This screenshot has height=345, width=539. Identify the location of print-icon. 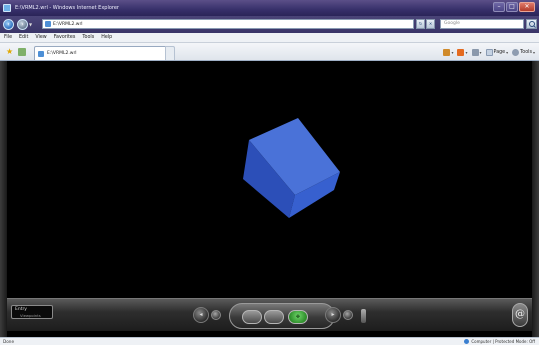
(475, 52).